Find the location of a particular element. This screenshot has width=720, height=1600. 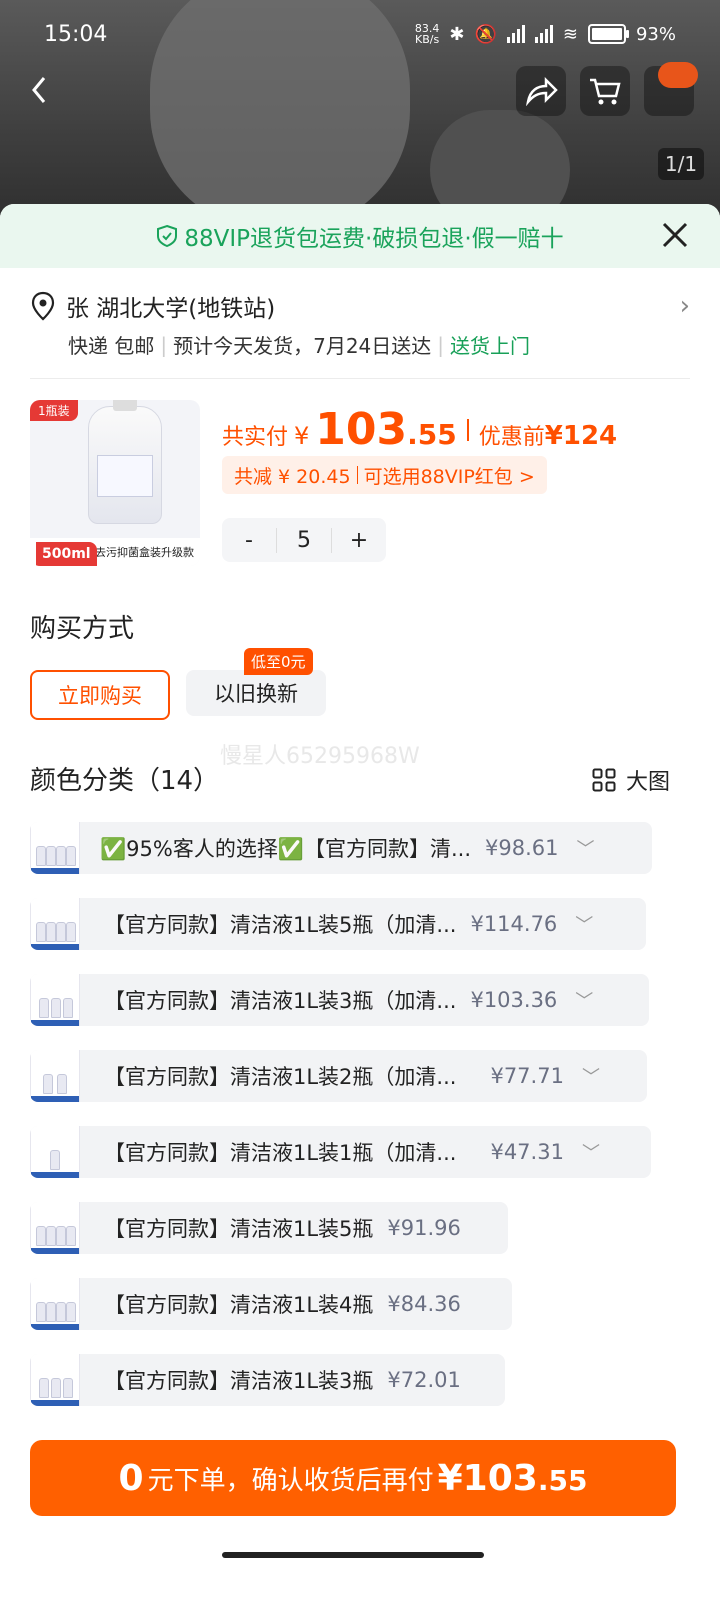

color-option: 【官方同款】清洁液1L装3瓶（加清... ¥103.36 ﹀ is located at coordinates (339, 1000).